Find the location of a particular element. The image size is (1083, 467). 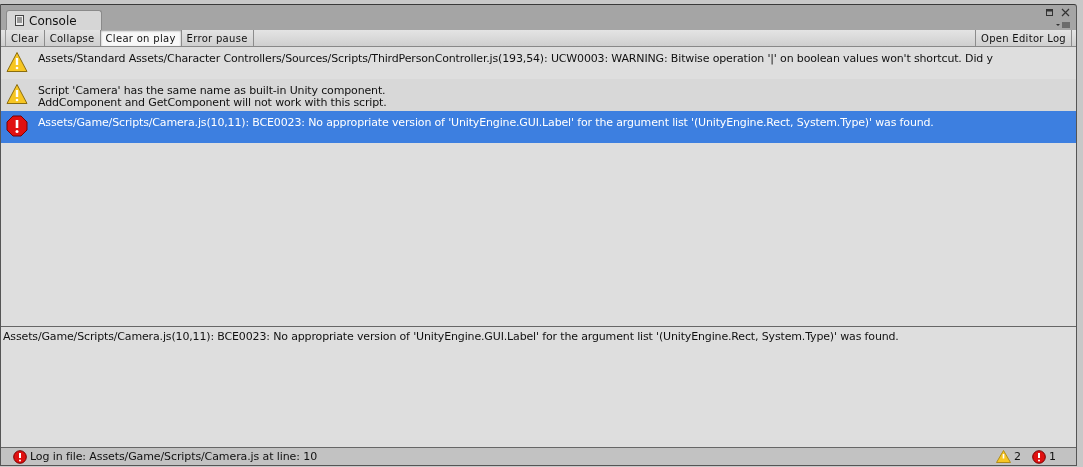

log-entry: Assets/Game/Scripts/Camera.js(10,11): BCE0023: No appropriate version of 'UnityEngine.GUI.Label' for the argument list '(UnityEngine.Rect, System.Type)' was found. is located at coordinates (538, 127).